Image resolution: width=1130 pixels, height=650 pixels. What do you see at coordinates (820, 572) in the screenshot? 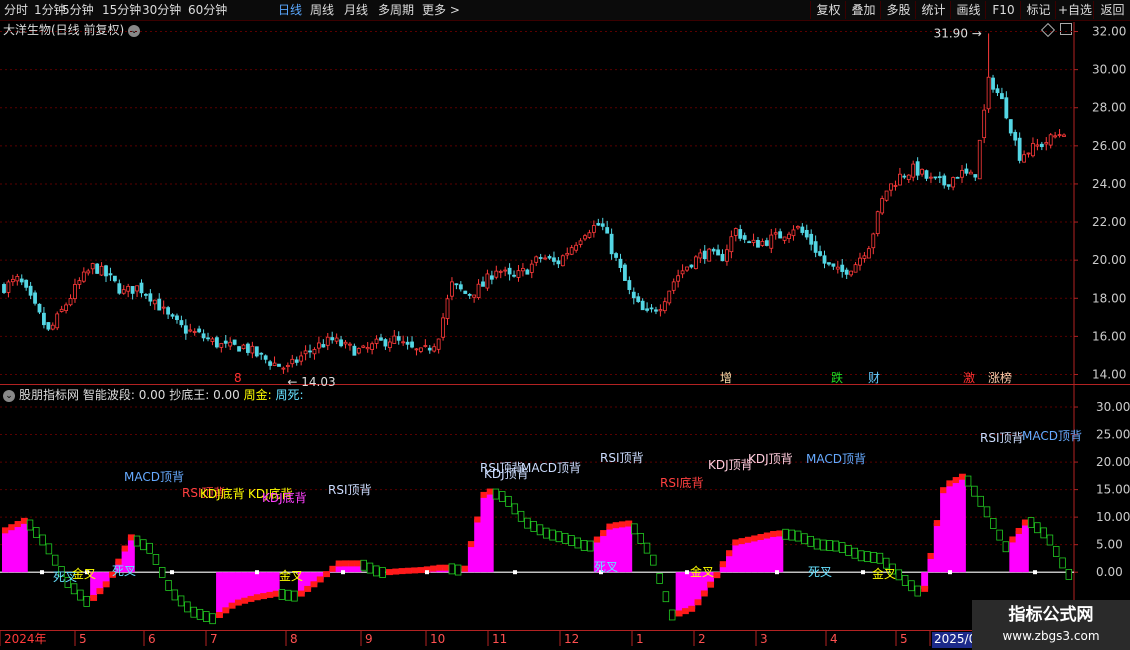
I see `cross-label-6: 死叉` at bounding box center [820, 572].